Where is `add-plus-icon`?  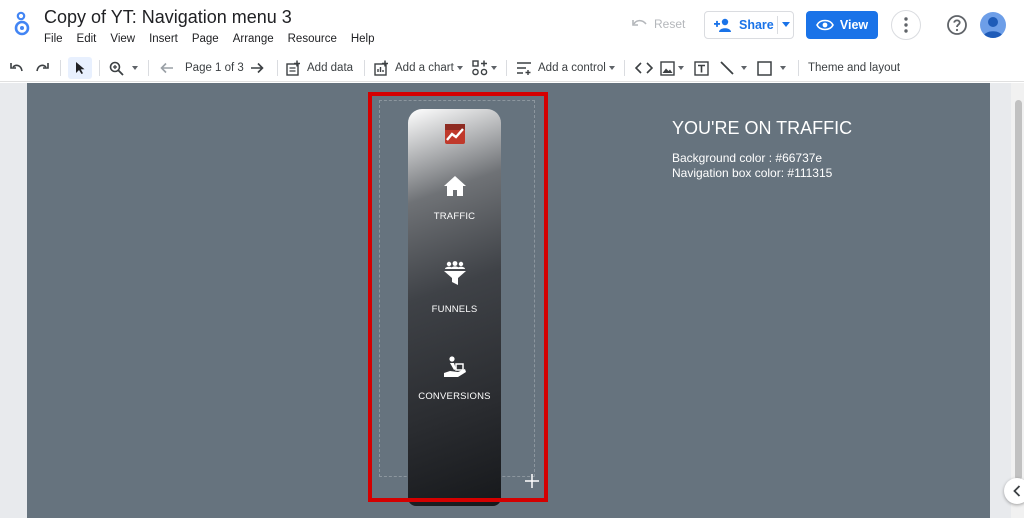
add-plus-icon is located at coordinates (532, 481).